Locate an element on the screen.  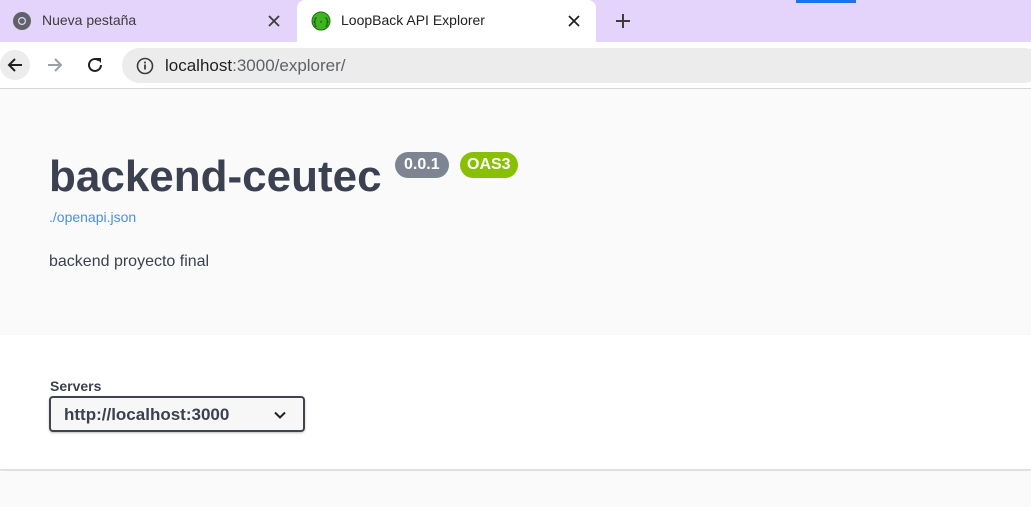
version-badge: 0.0.1 is located at coordinates (422, 165).